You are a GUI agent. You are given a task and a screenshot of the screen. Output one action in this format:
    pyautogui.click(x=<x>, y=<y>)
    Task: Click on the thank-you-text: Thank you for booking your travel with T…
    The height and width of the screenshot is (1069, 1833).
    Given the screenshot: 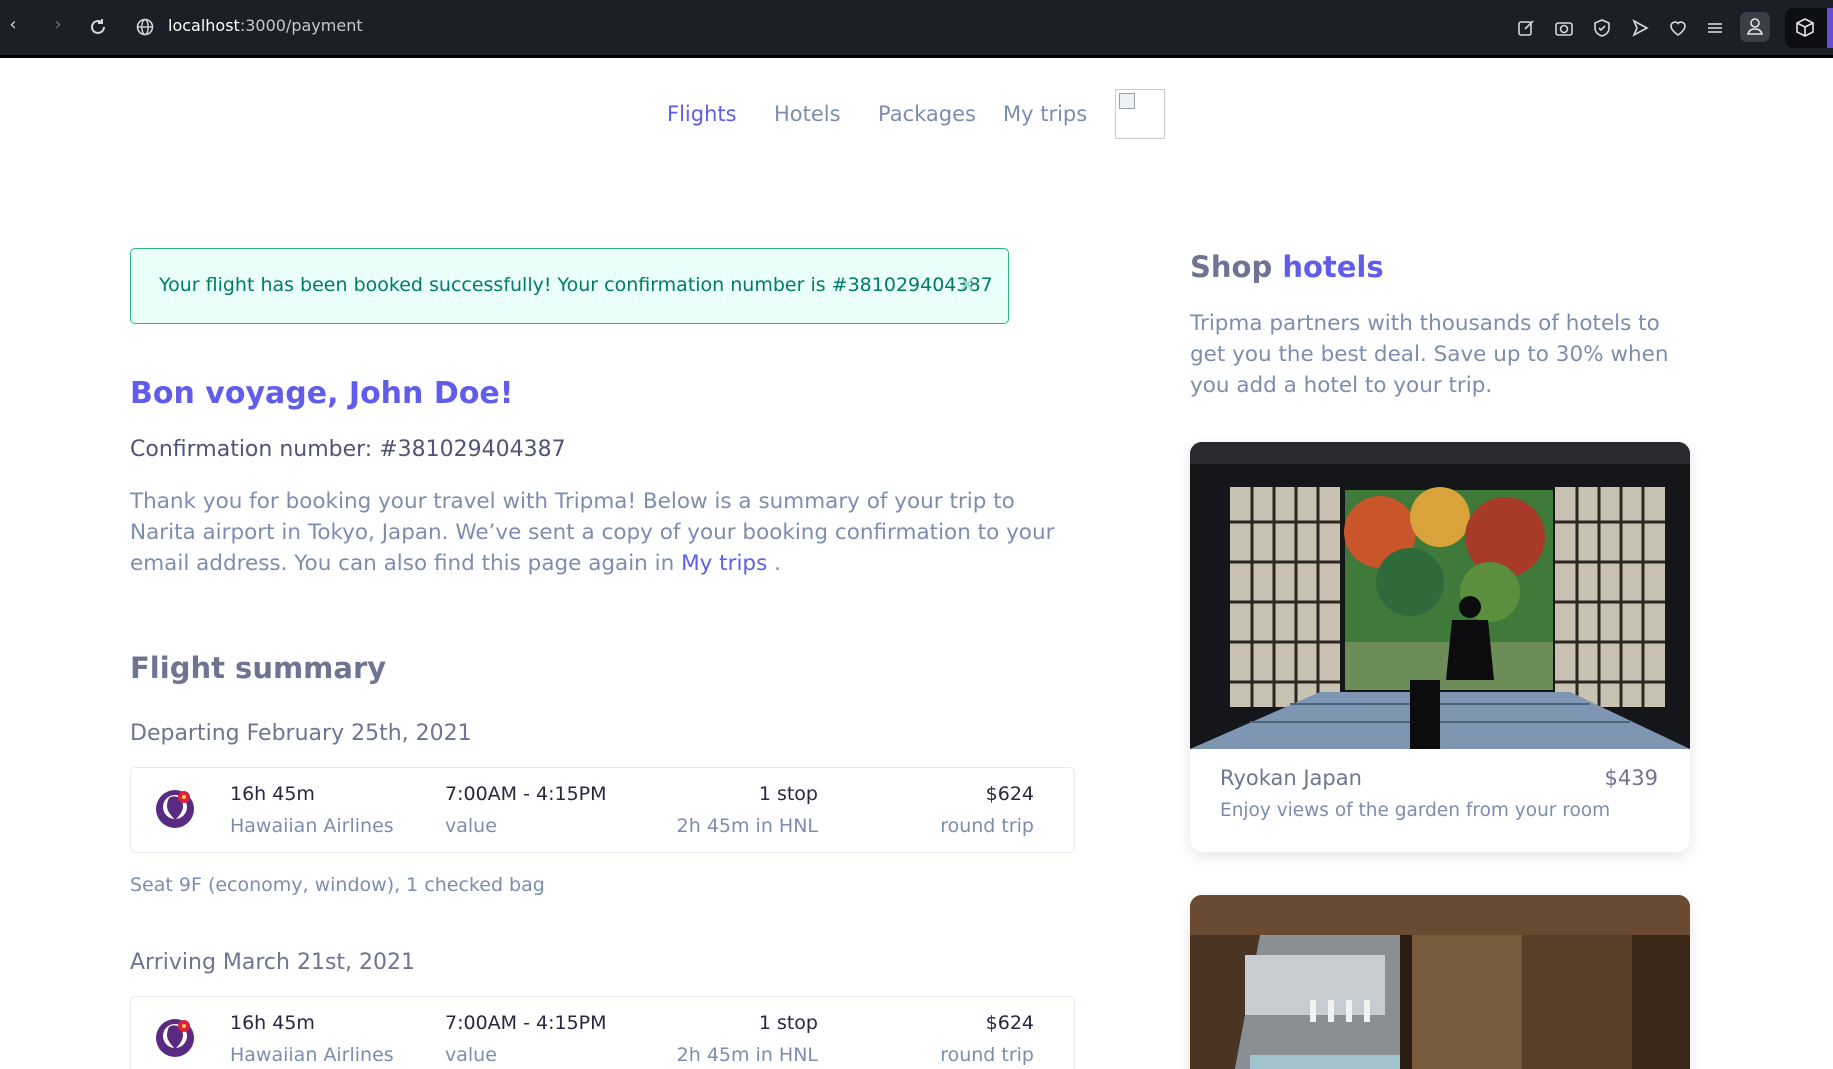 What is the action you would take?
    pyautogui.click(x=605, y=532)
    